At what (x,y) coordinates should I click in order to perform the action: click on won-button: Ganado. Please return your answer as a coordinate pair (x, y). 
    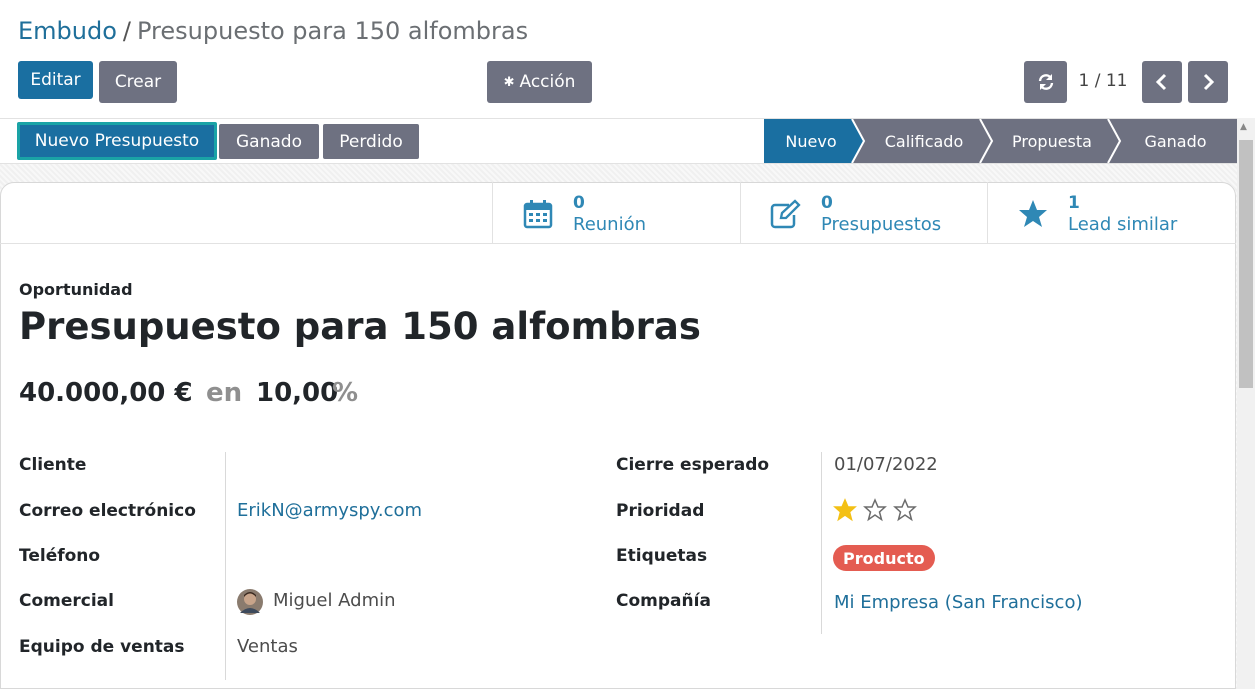
    Looking at the image, I should click on (269, 141).